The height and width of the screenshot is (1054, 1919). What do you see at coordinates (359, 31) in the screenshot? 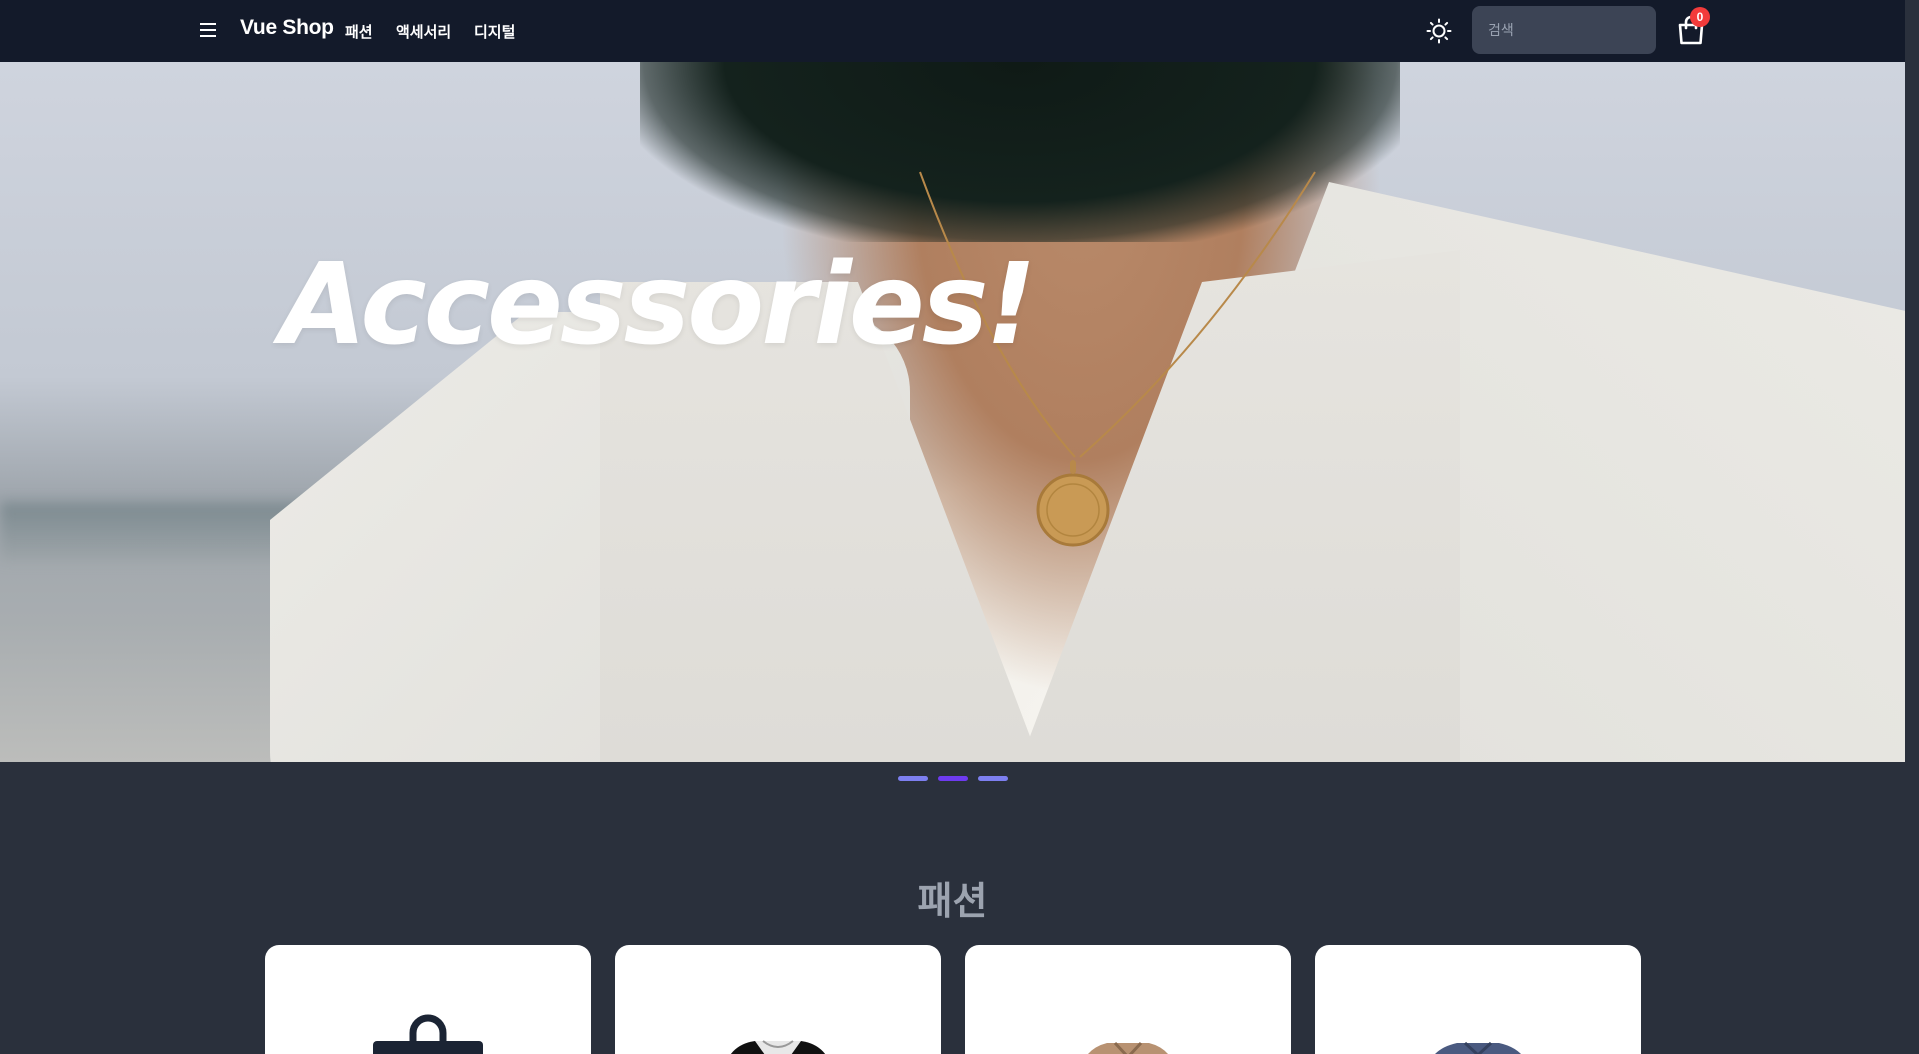
I see `nav-link-fashion: 패션` at bounding box center [359, 31].